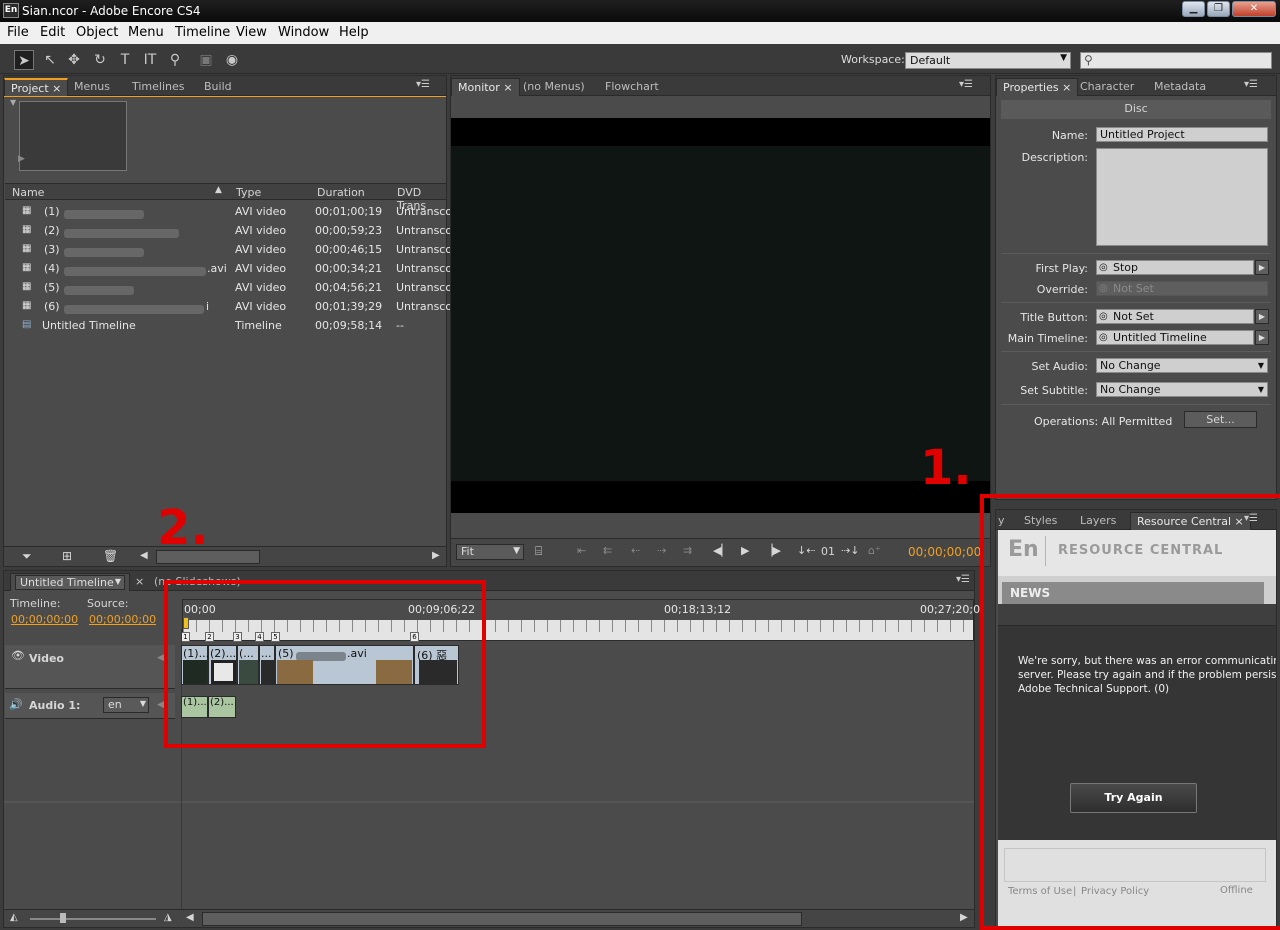 The height and width of the screenshot is (930, 1280). Describe the element at coordinates (50, 60) in the screenshot. I see `direct-select-tool-icon: ↖` at that location.